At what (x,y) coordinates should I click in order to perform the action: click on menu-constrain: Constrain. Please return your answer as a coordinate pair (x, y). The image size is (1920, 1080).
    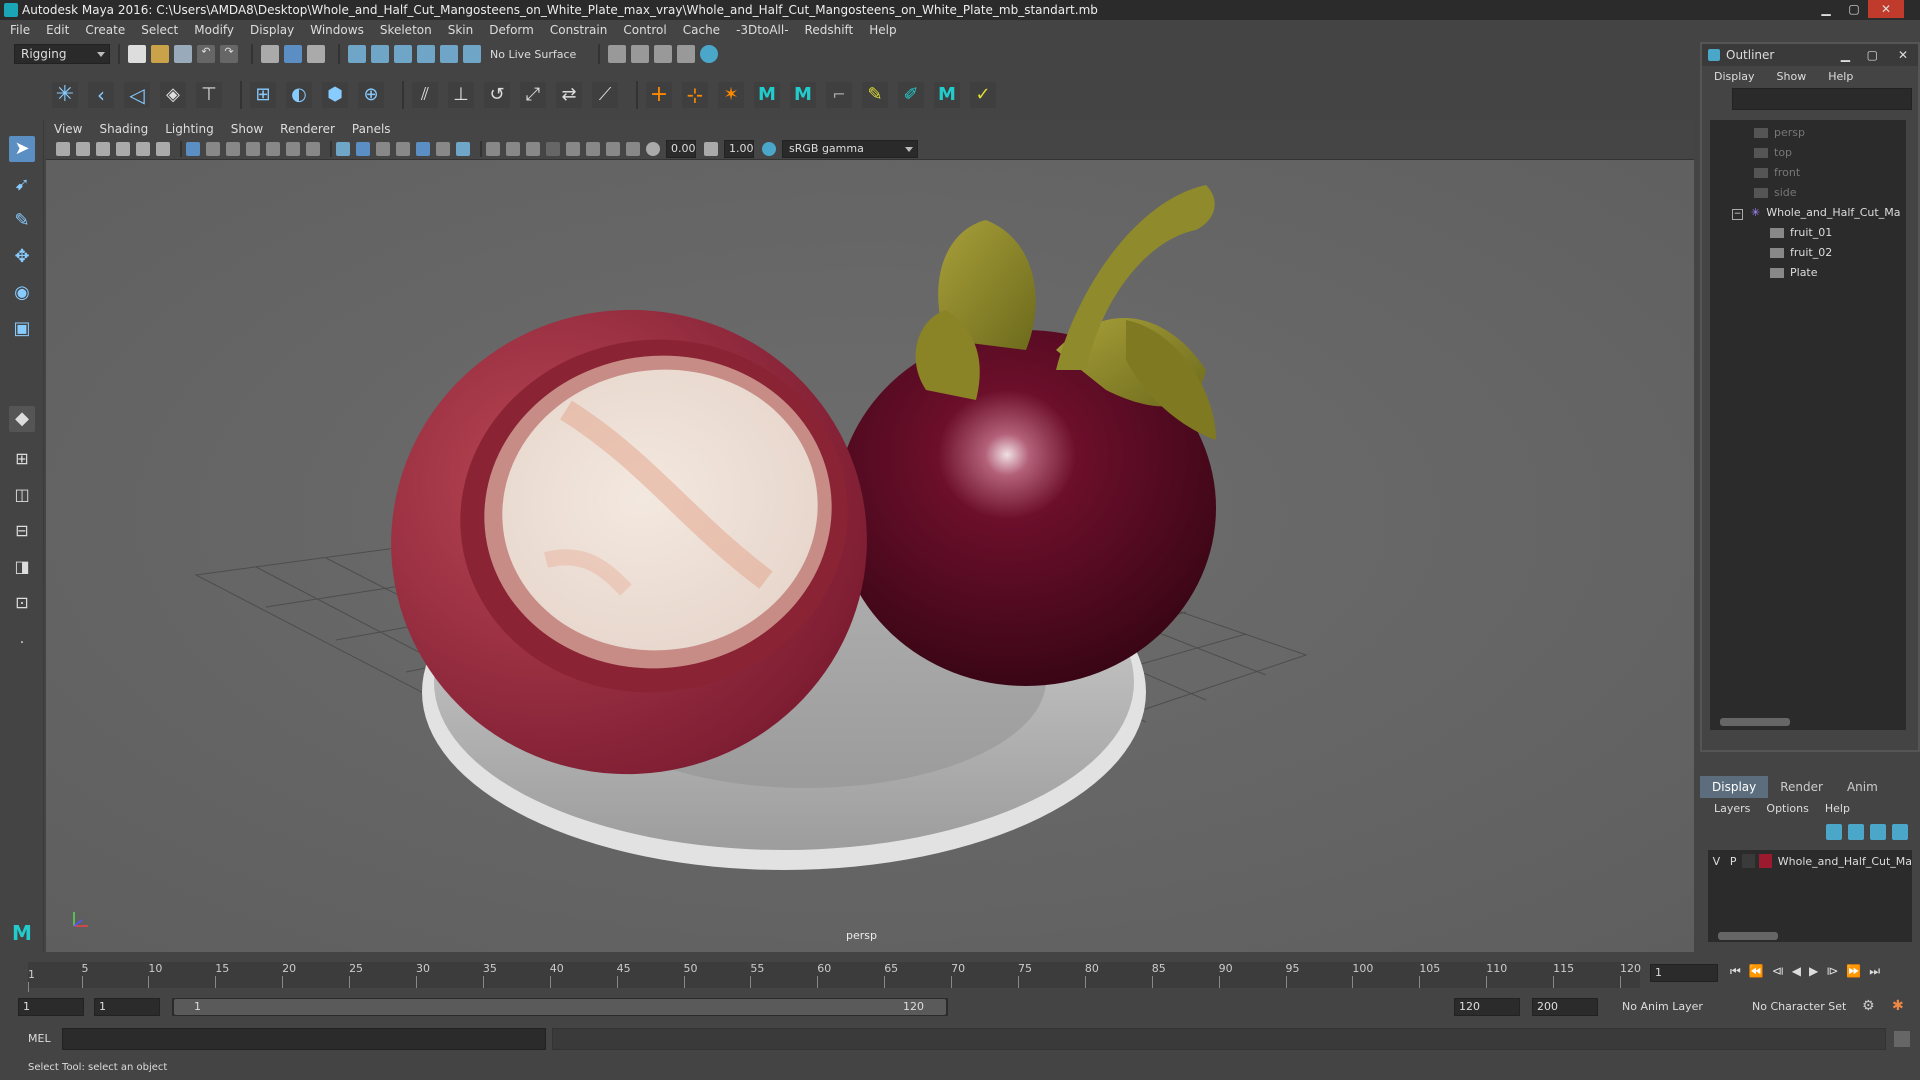
    Looking at the image, I should click on (579, 30).